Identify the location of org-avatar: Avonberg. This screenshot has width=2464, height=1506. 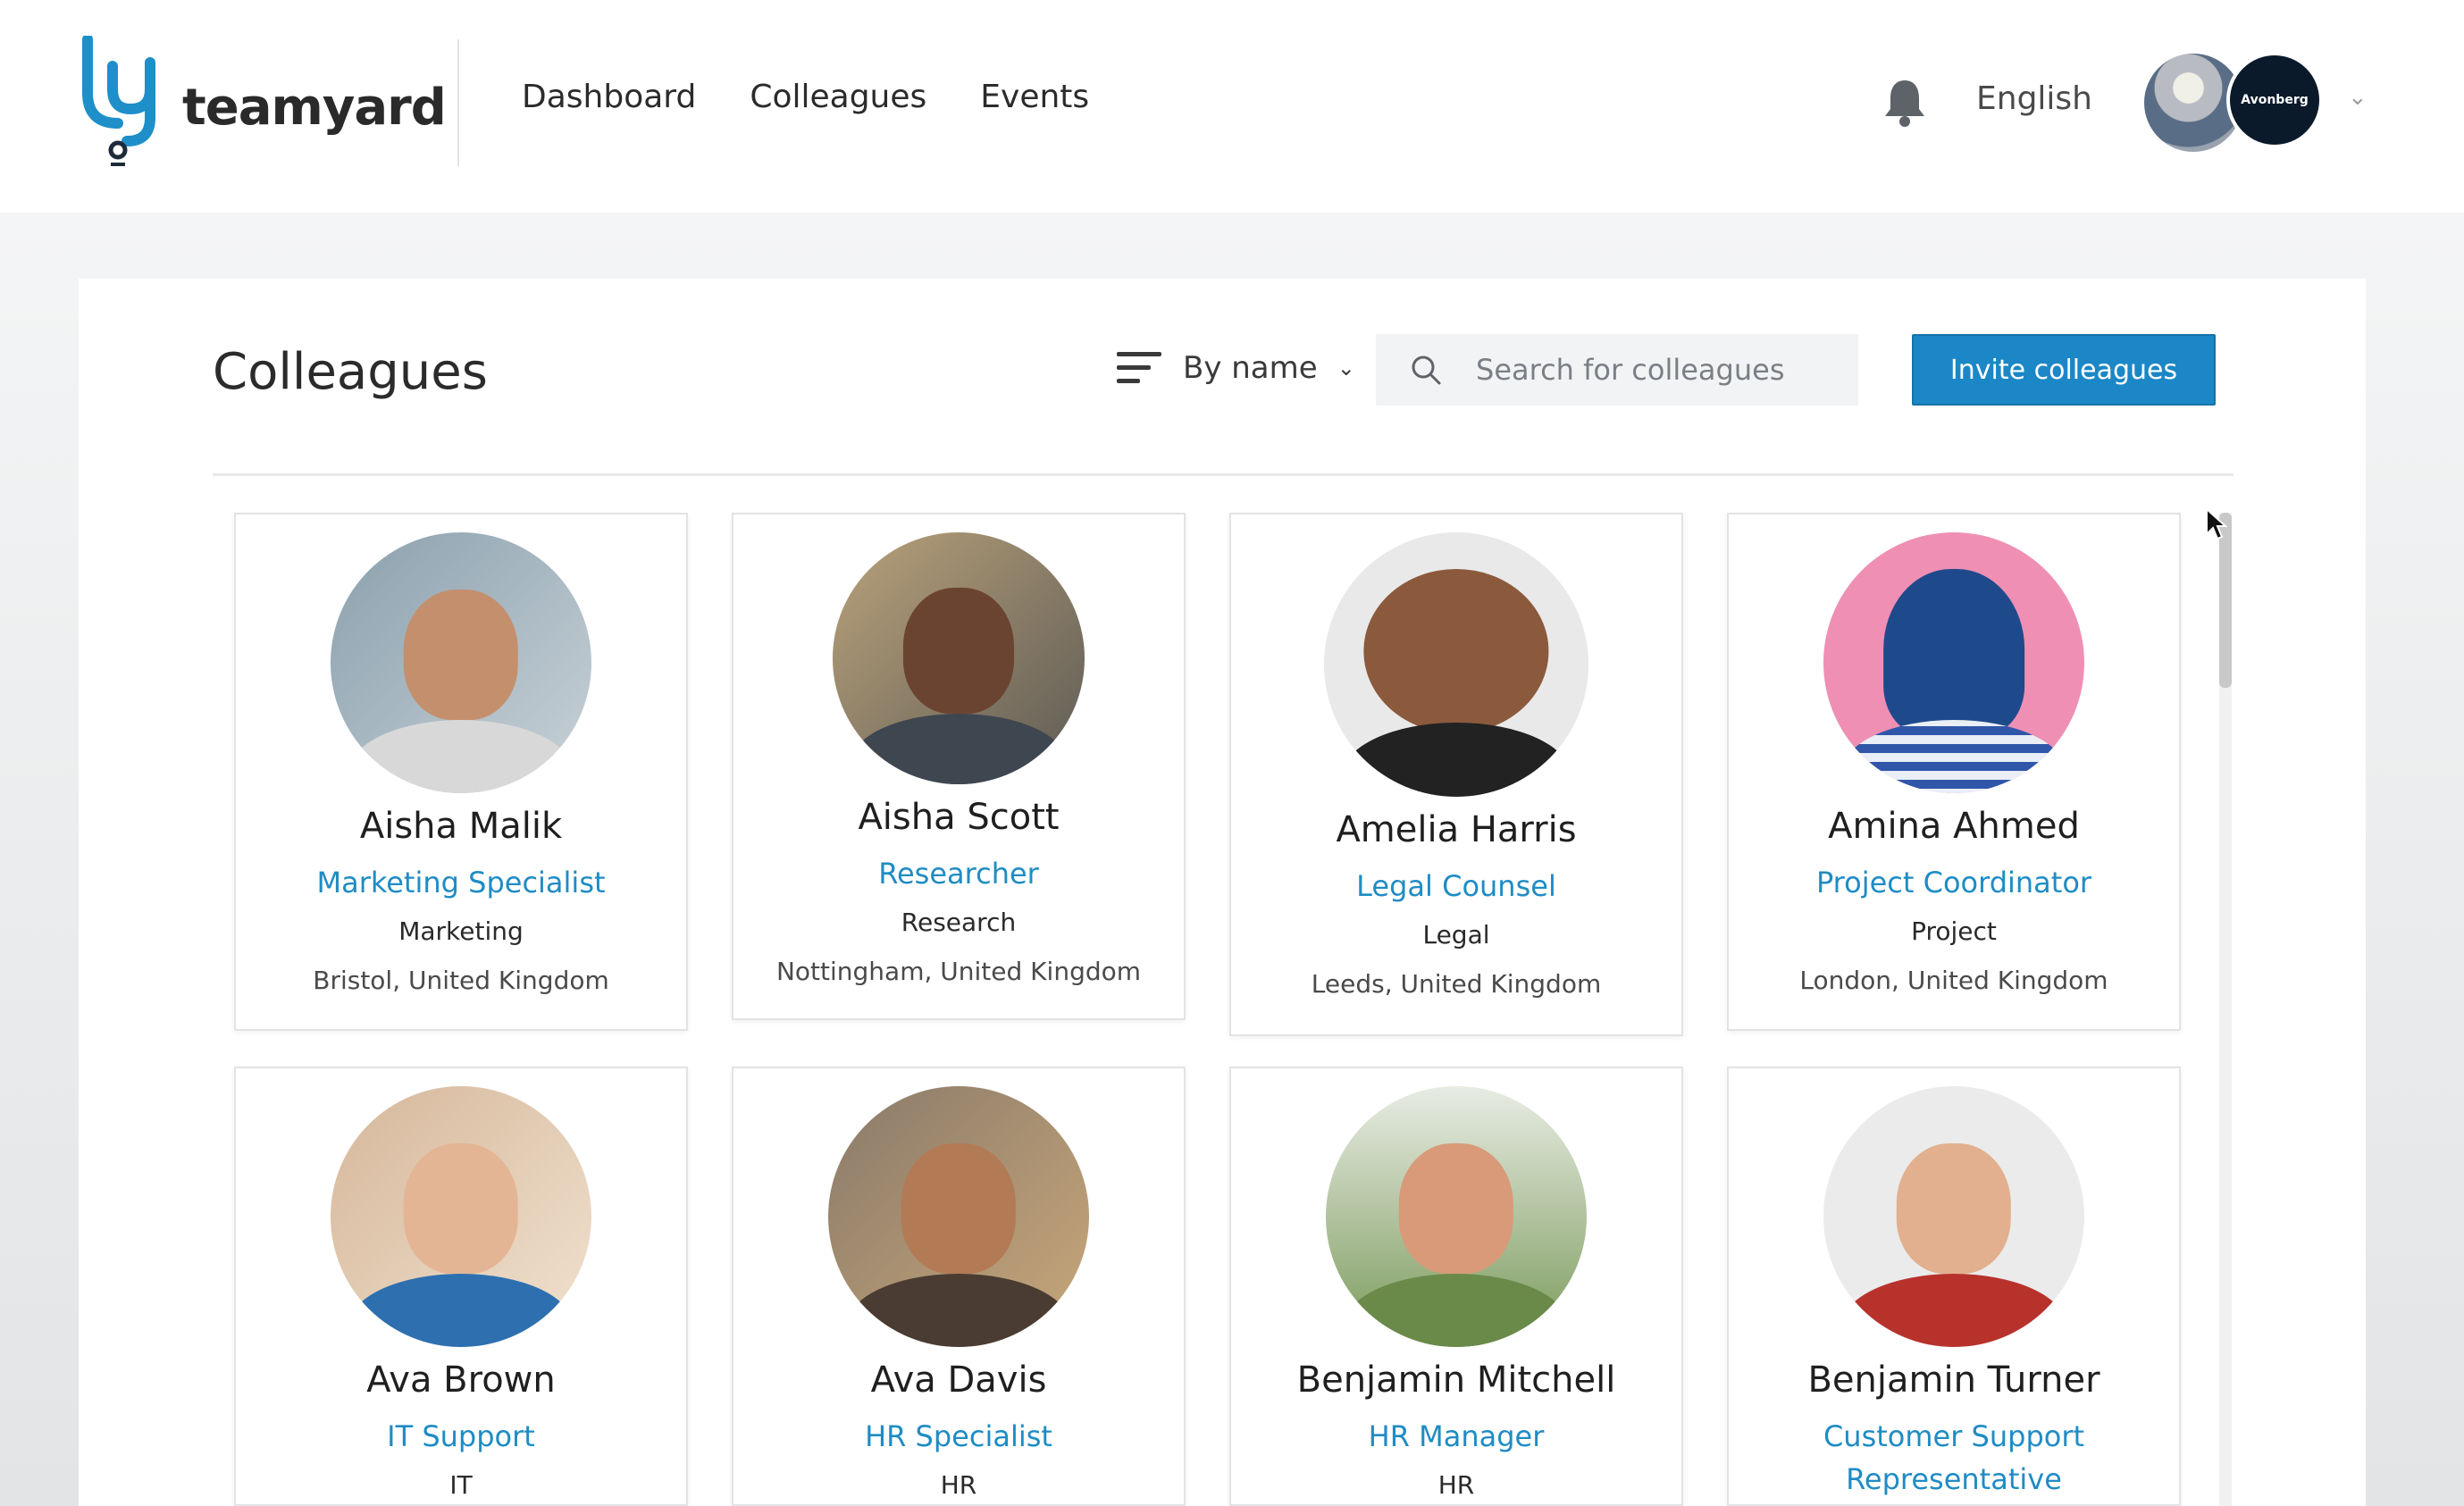
(2274, 100).